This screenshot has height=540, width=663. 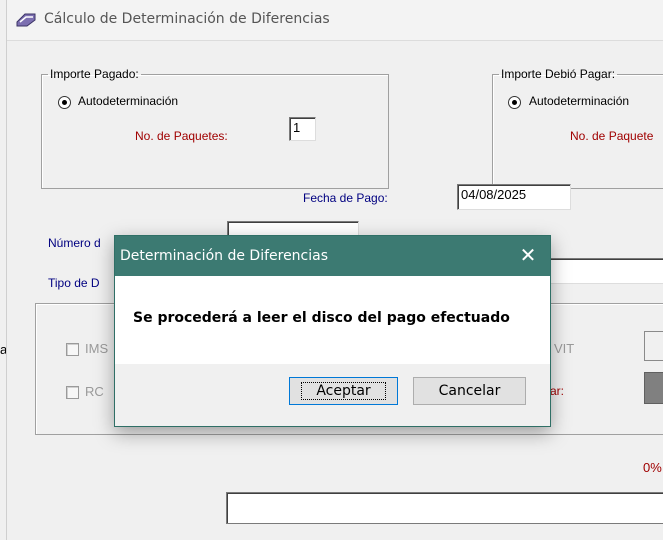 What do you see at coordinates (187, 19) in the screenshot?
I see `main-window-title: Cálculo de Determinación de Diferencias` at bounding box center [187, 19].